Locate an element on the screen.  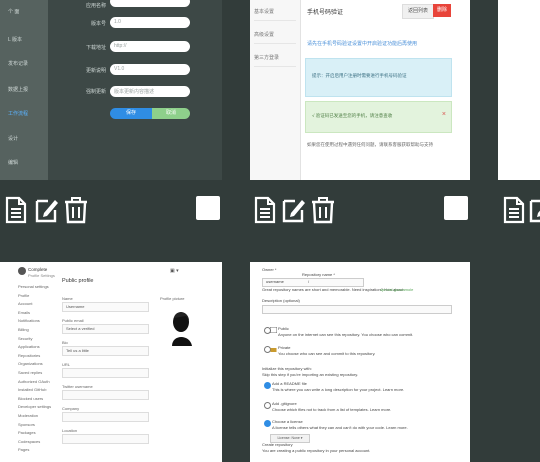
avatar-icon is located at coordinates (22, 271).